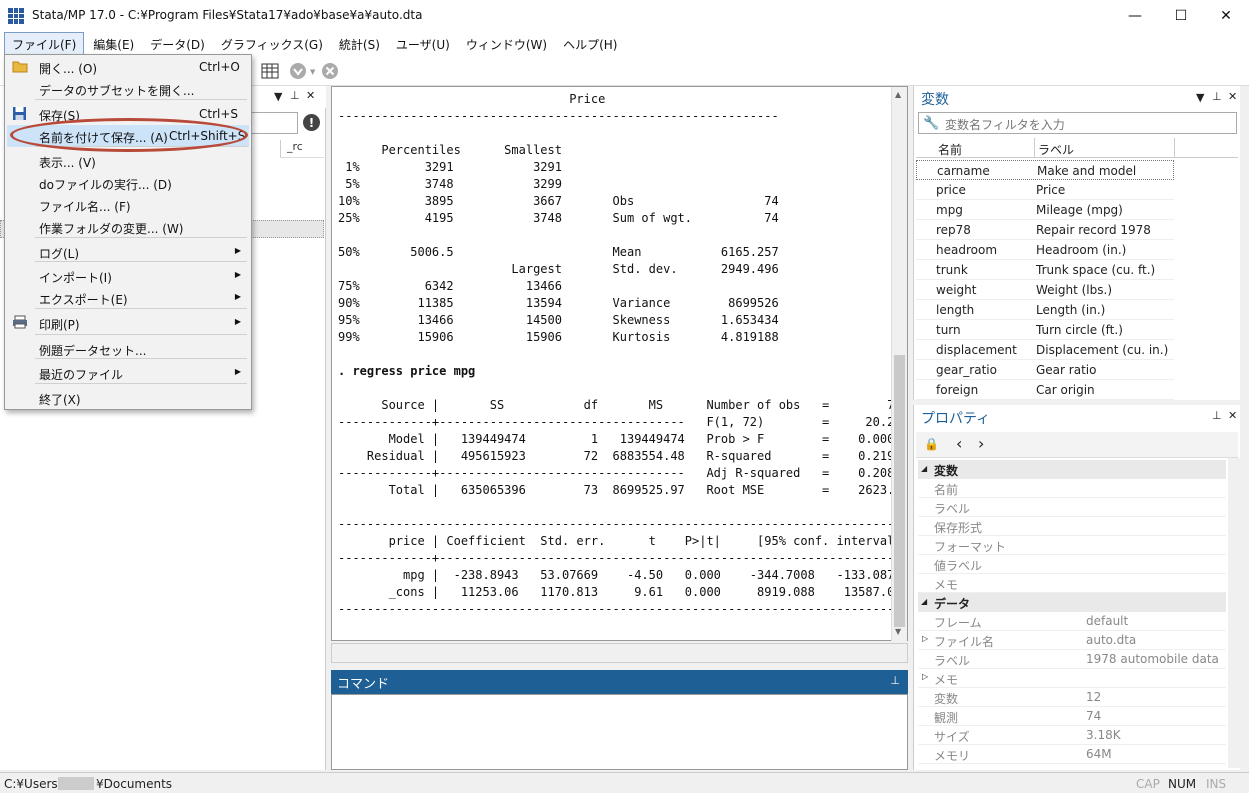 Image resolution: width=1249 pixels, height=793 pixels. What do you see at coordinates (272, 44) in the screenshot?
I see `menu-graphics: グラフィックス(G)` at bounding box center [272, 44].